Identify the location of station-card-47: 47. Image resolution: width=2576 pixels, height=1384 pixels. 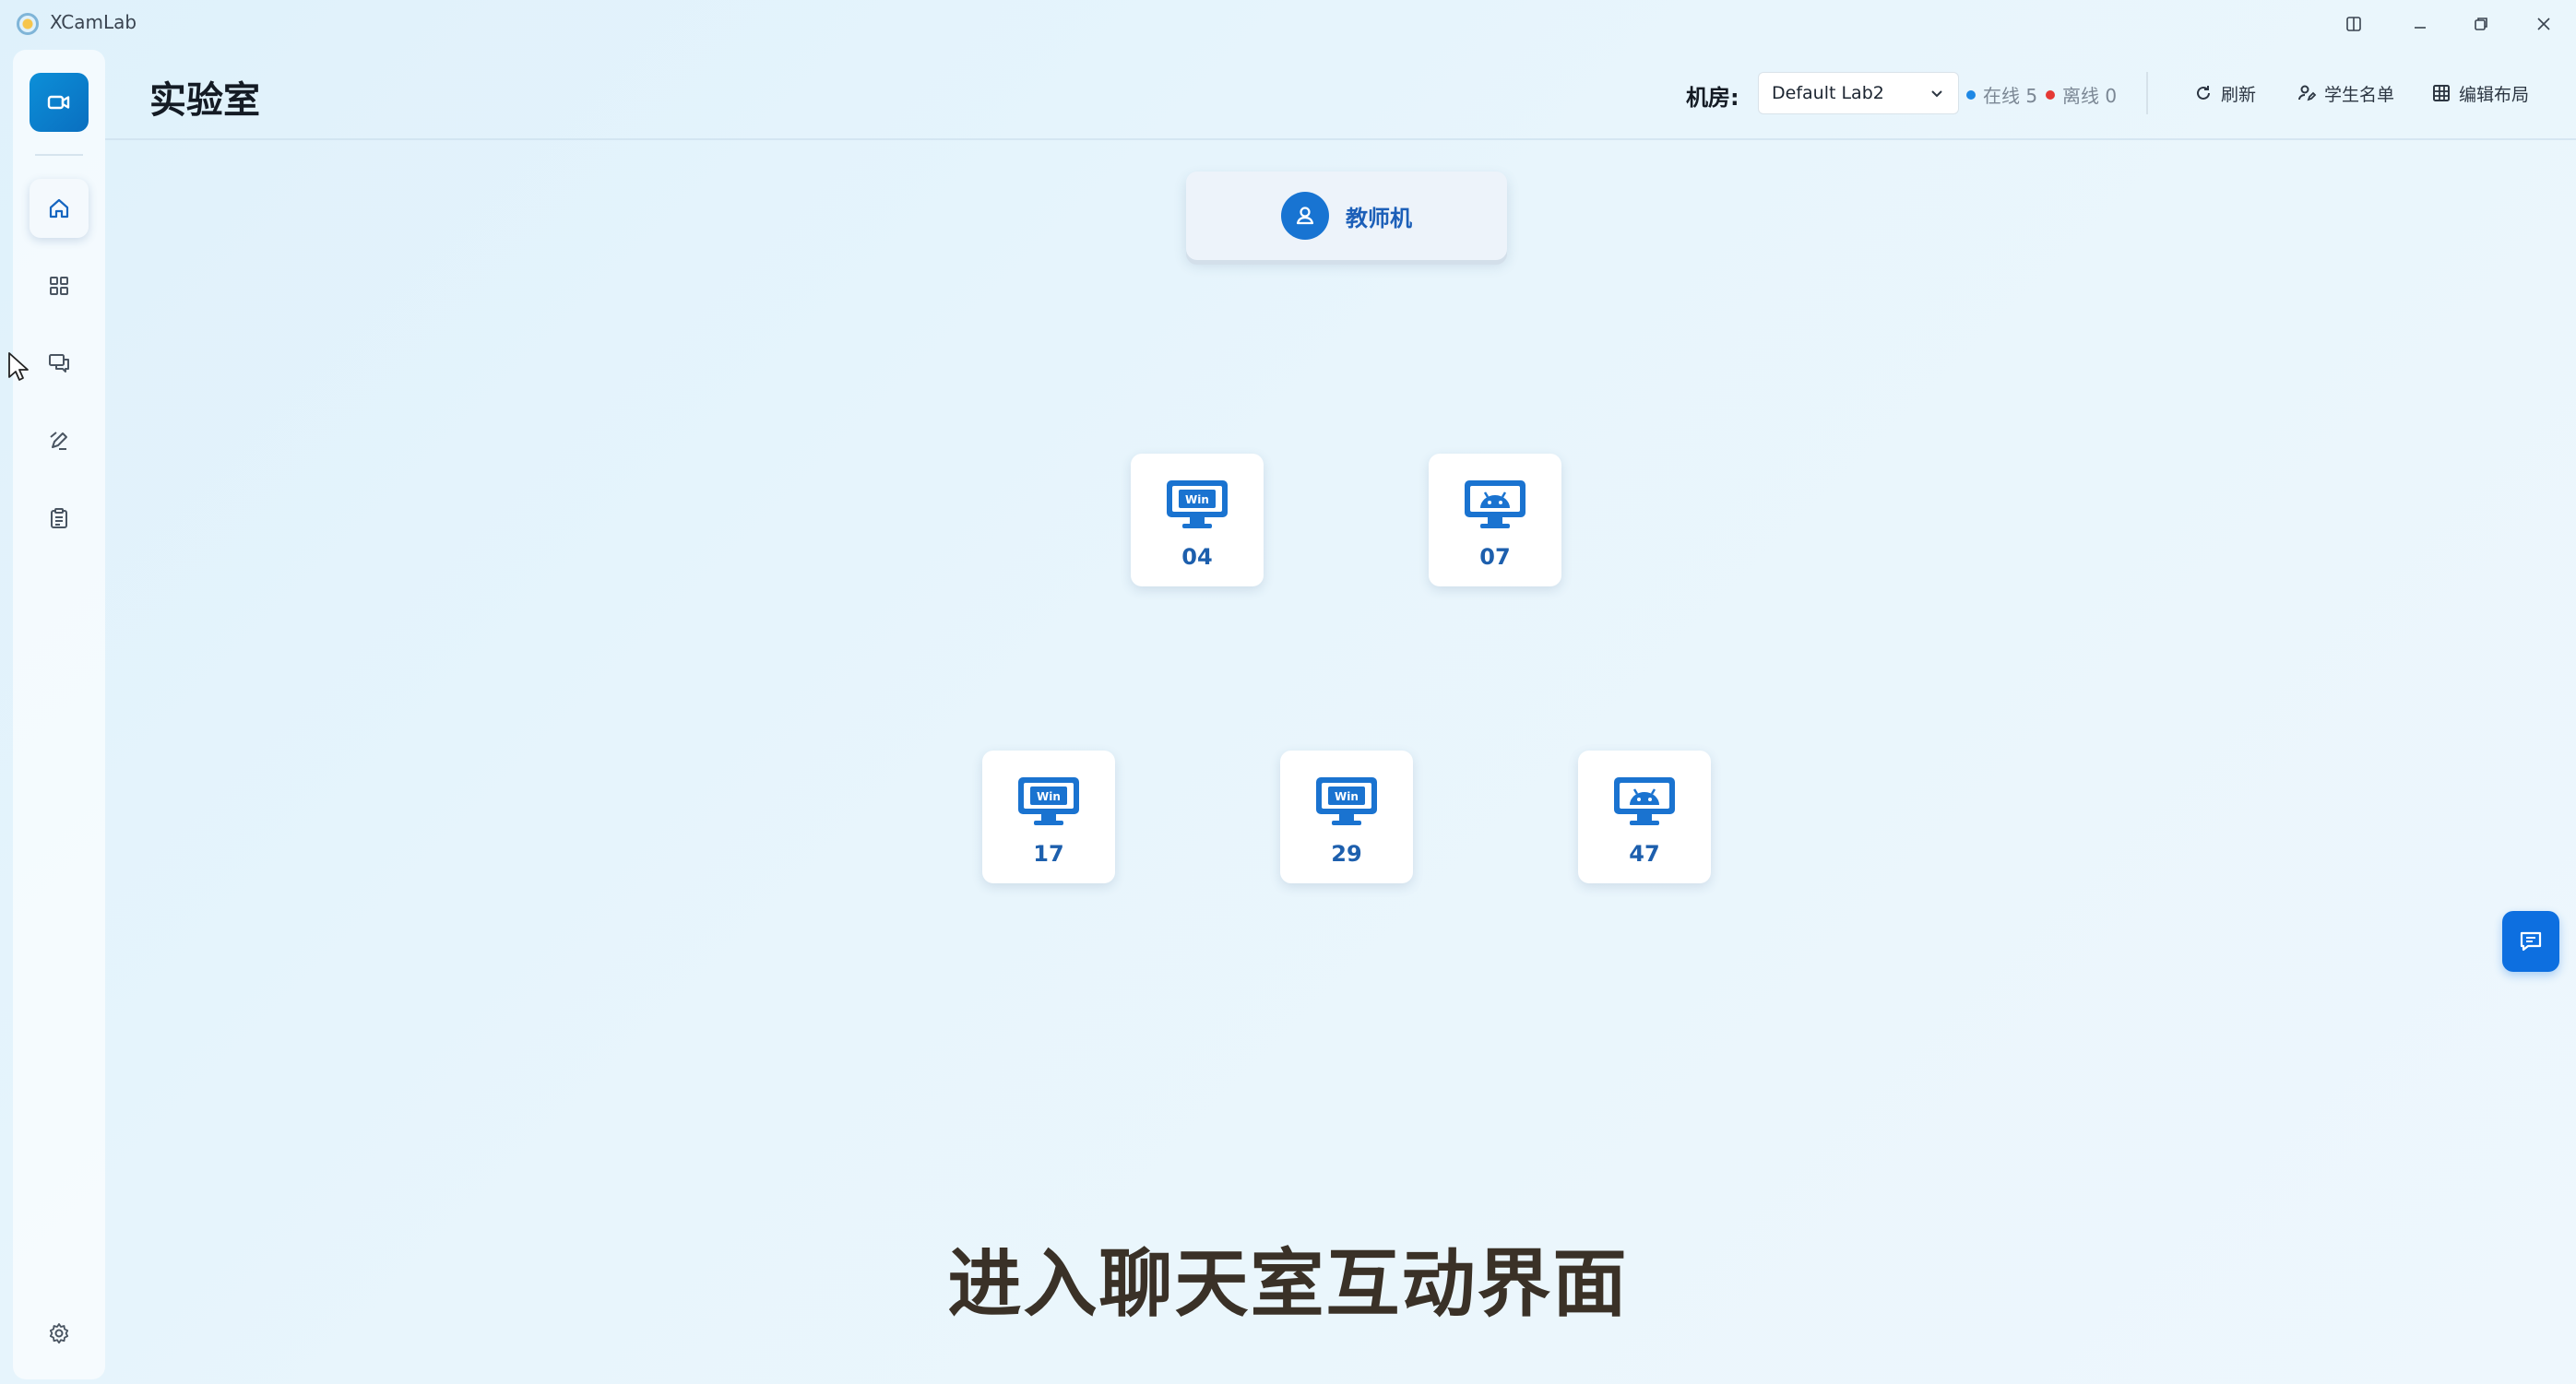
(1645, 817).